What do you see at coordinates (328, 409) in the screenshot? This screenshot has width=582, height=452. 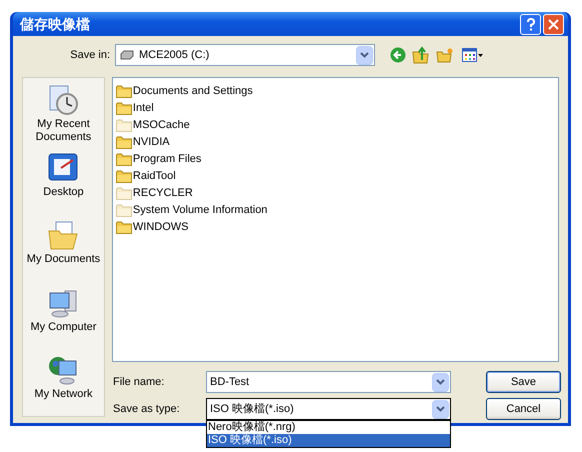 I see `save-as-type-dropdown: ISO 映像檔(*.iso)` at bounding box center [328, 409].